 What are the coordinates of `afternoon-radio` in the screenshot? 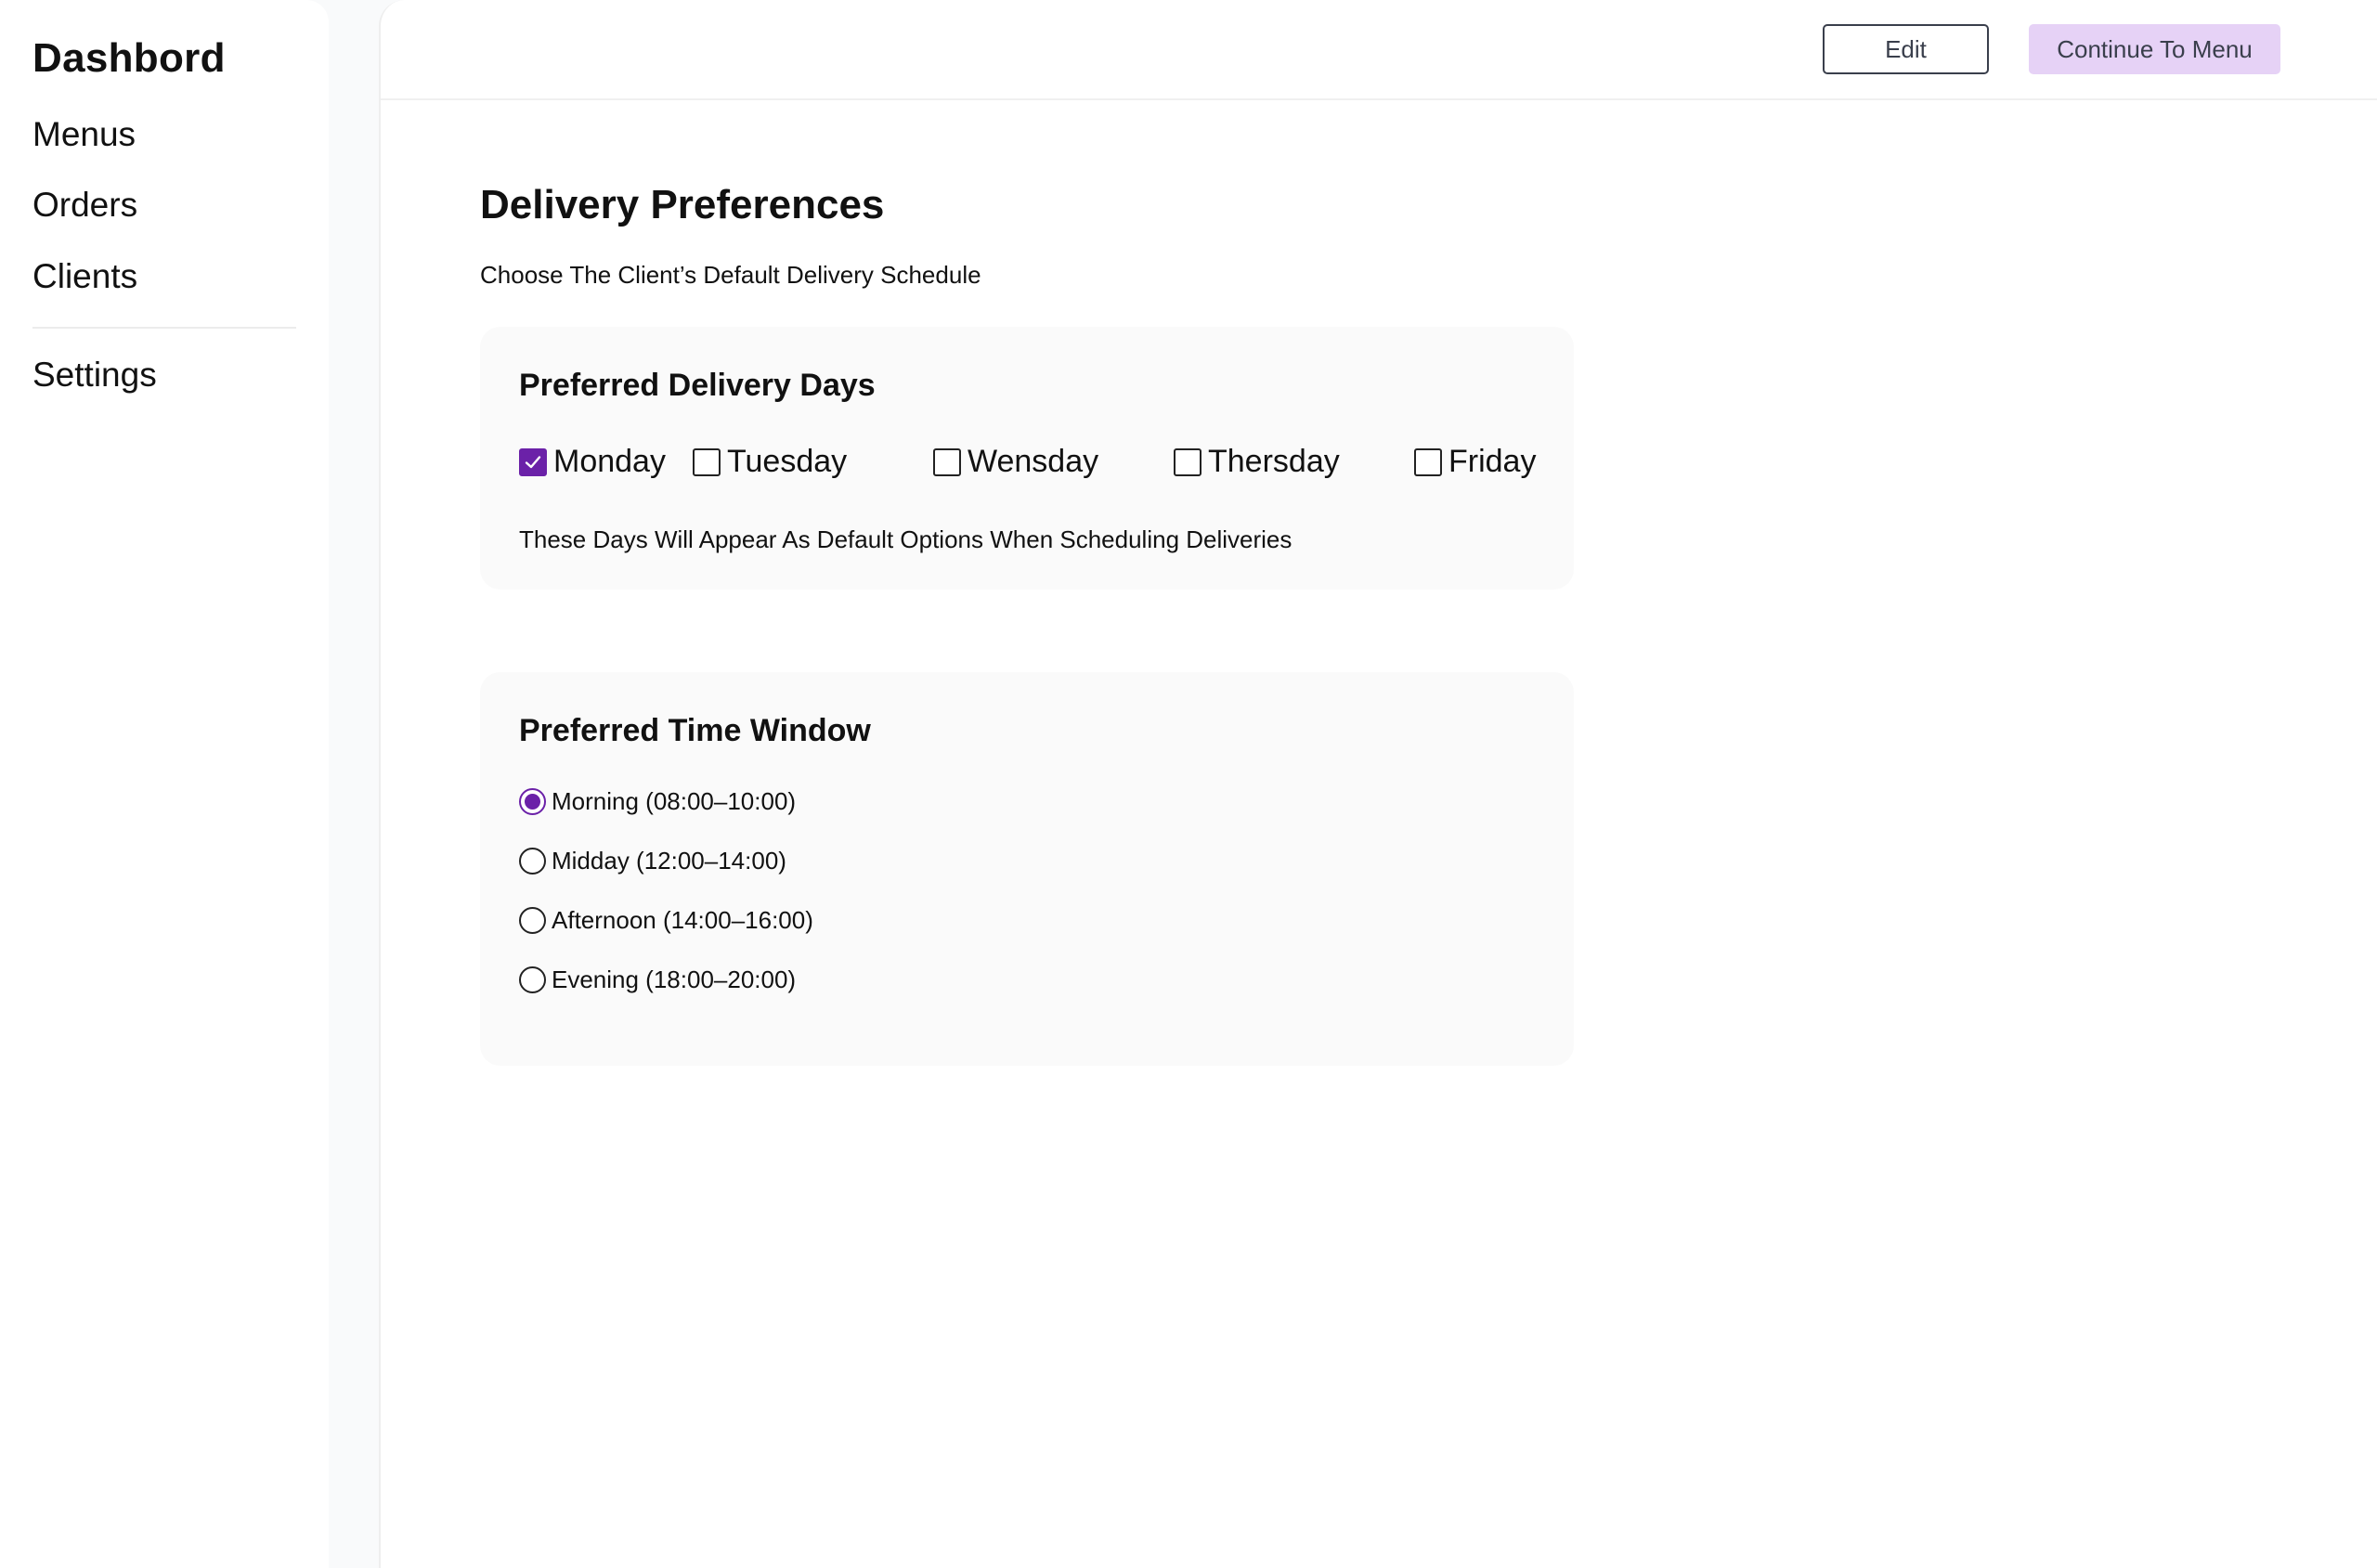 It's located at (532, 920).